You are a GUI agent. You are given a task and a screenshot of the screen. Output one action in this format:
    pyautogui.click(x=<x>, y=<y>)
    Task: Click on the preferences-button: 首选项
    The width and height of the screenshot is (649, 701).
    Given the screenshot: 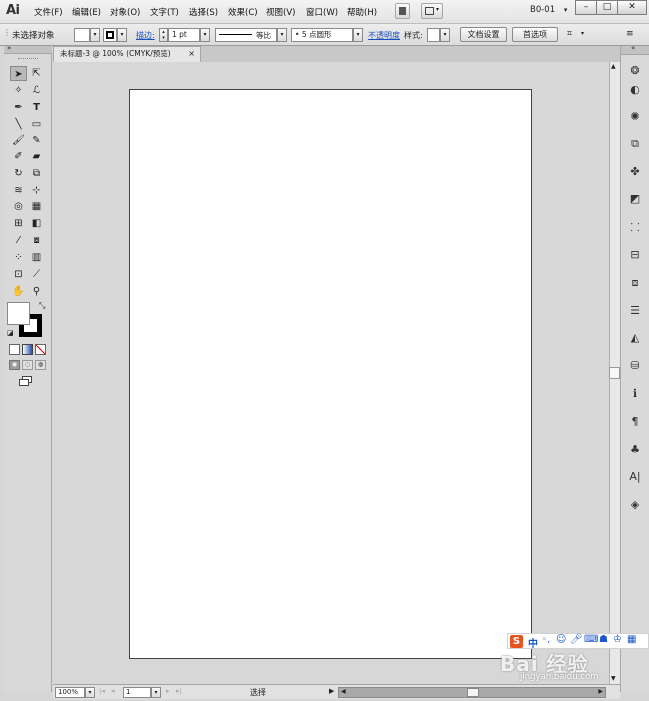 What is the action you would take?
    pyautogui.click(x=535, y=34)
    